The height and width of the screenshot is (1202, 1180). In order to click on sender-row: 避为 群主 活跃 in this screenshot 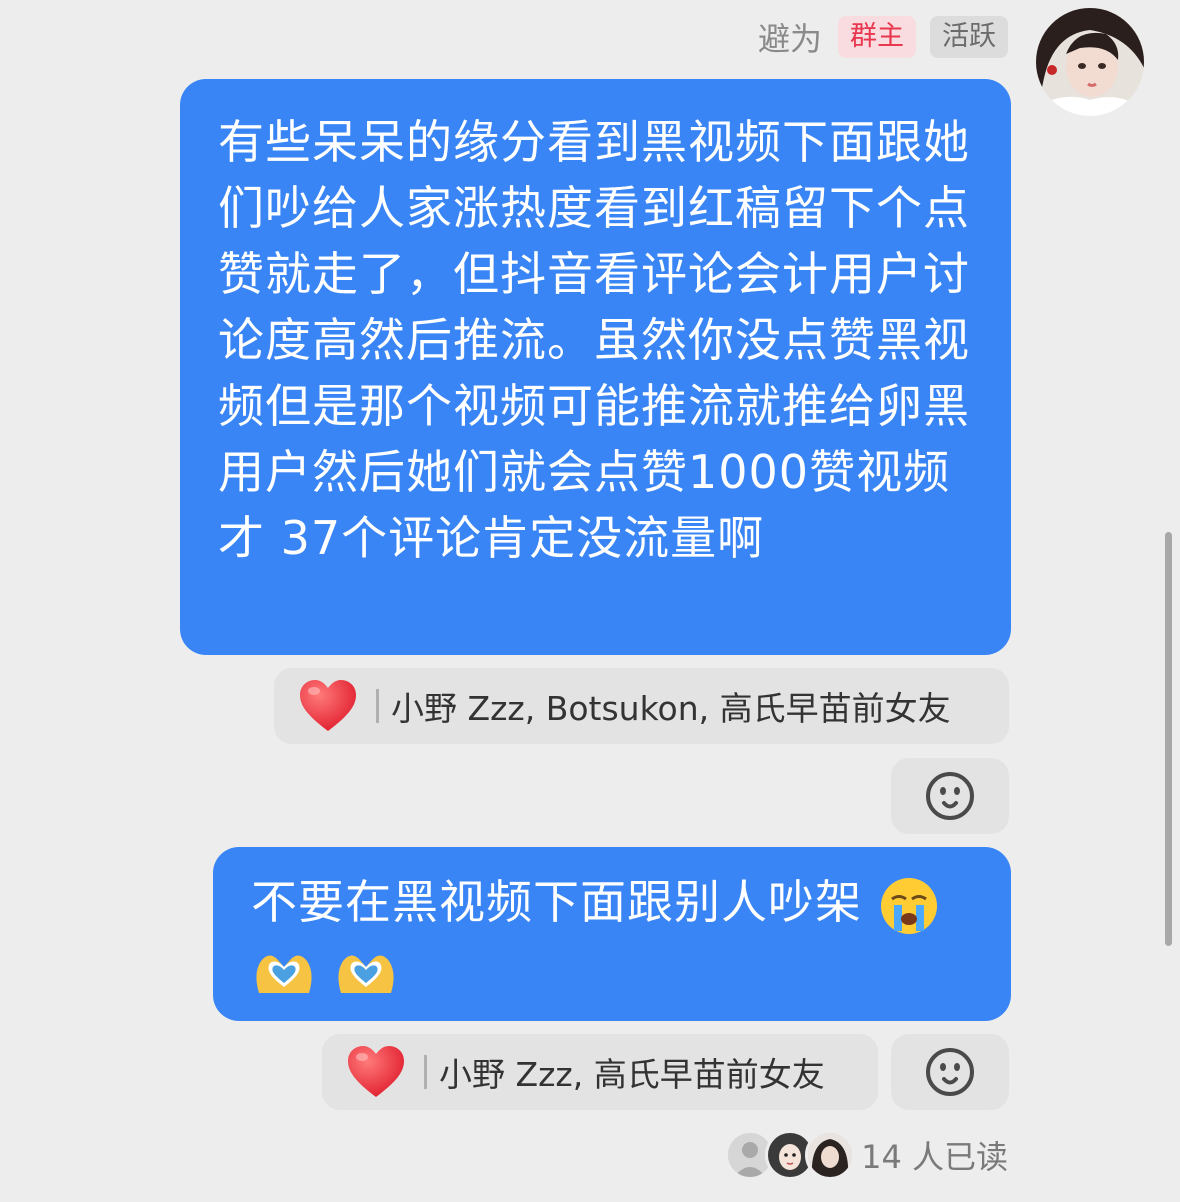, I will do `click(883, 37)`.